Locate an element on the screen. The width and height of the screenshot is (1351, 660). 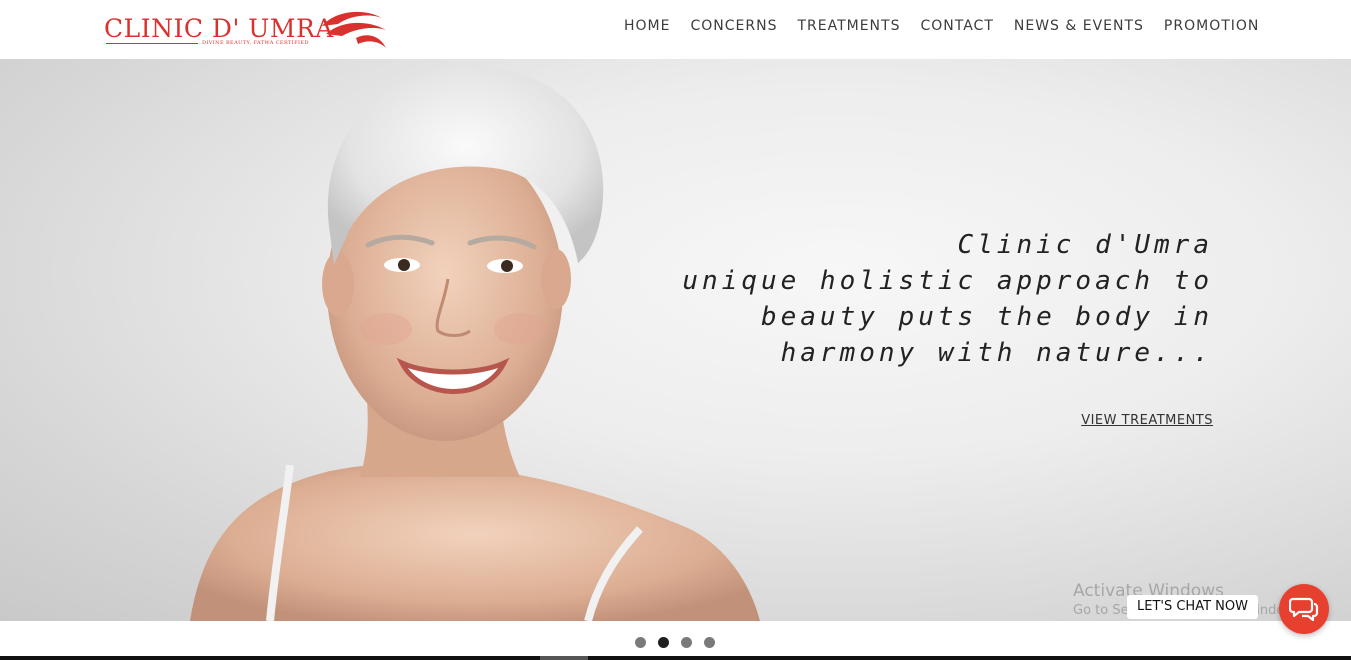
page-bottom-strip is located at coordinates (675, 658).